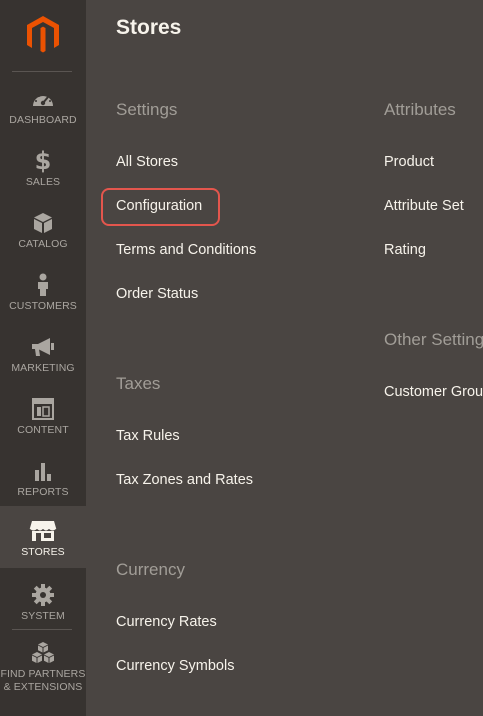  I want to click on page-title: Stores, so click(149, 27).